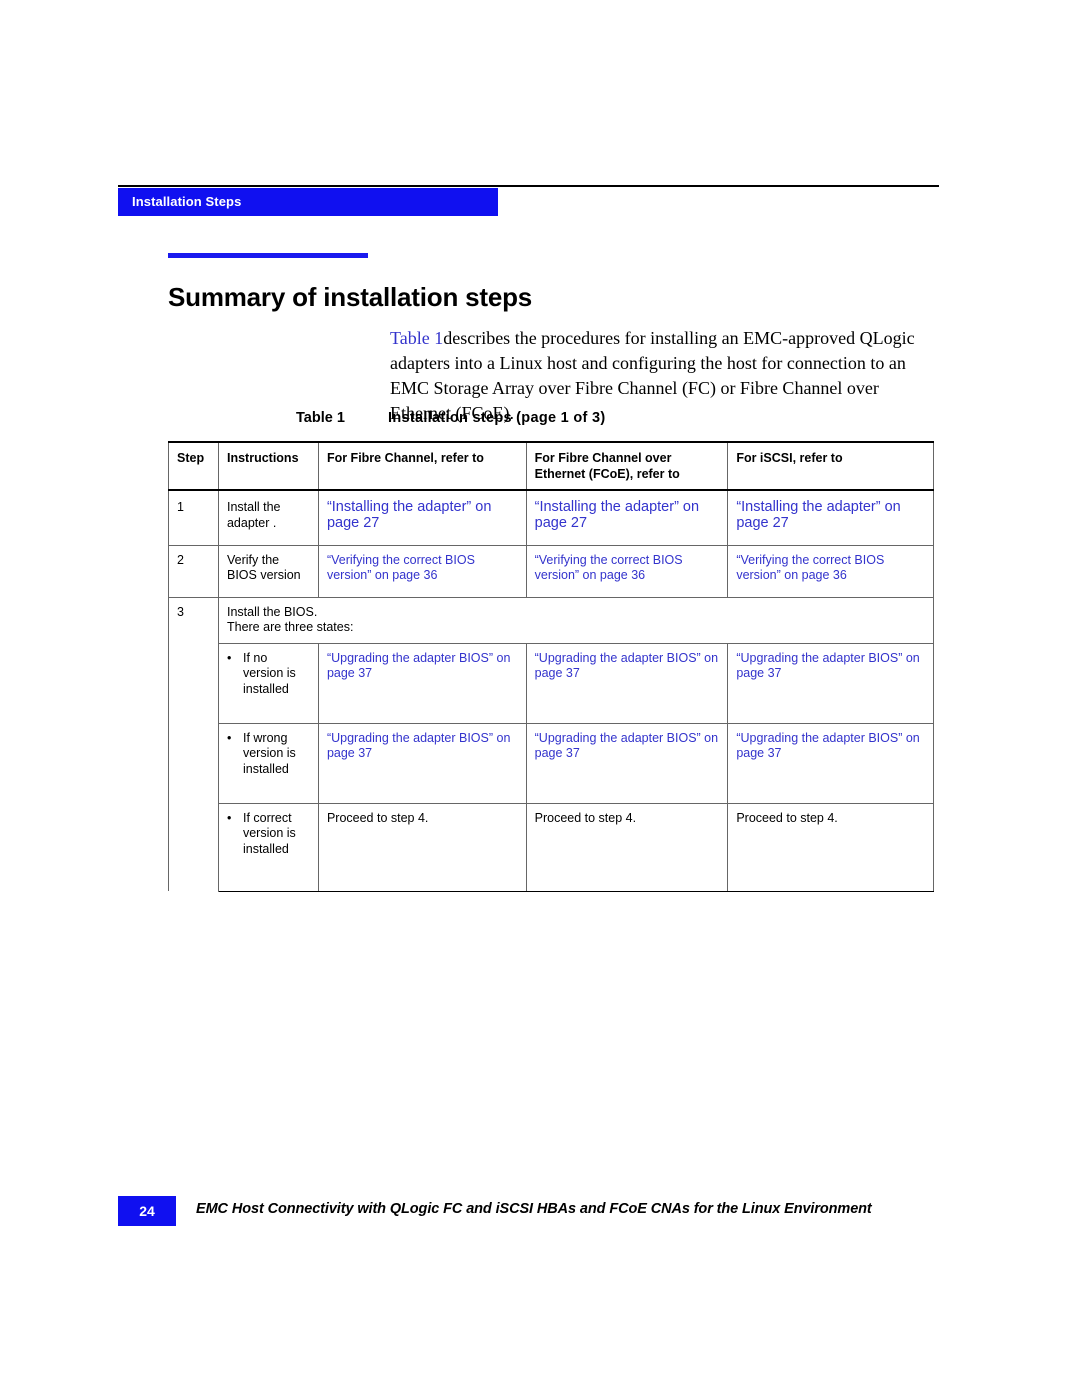  Describe the element at coordinates (422, 466) in the screenshot. I see `column-header-fibre-channel: For Fibre Channel, refer to` at that location.